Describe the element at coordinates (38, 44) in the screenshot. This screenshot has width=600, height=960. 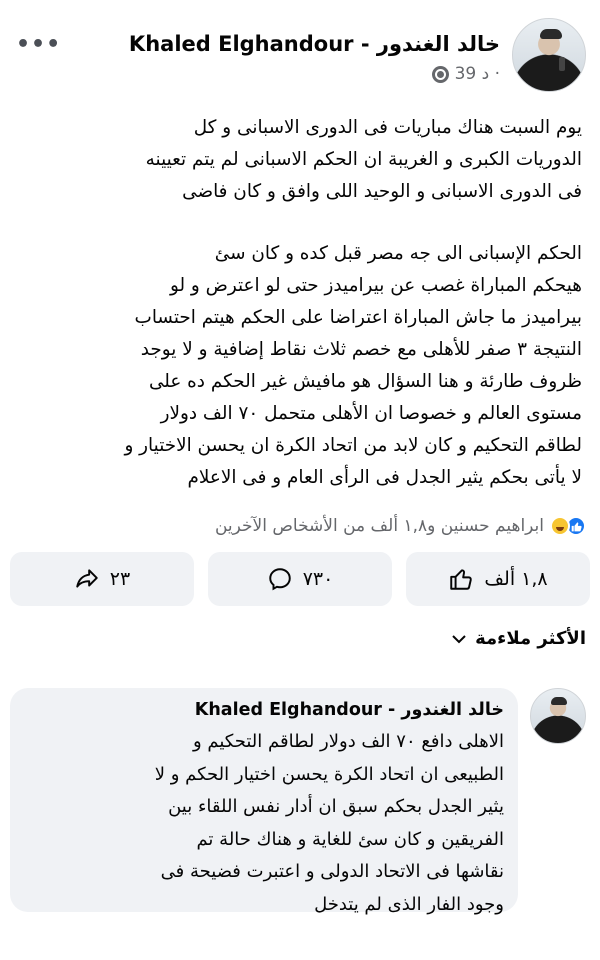
I see `more-options-icon: •••` at that location.